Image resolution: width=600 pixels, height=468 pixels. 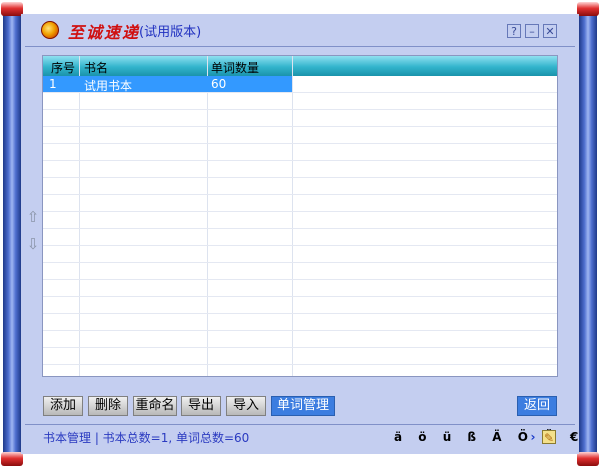 What do you see at coordinates (12, 234) in the screenshot?
I see `left-scroll-rod` at bounding box center [12, 234].